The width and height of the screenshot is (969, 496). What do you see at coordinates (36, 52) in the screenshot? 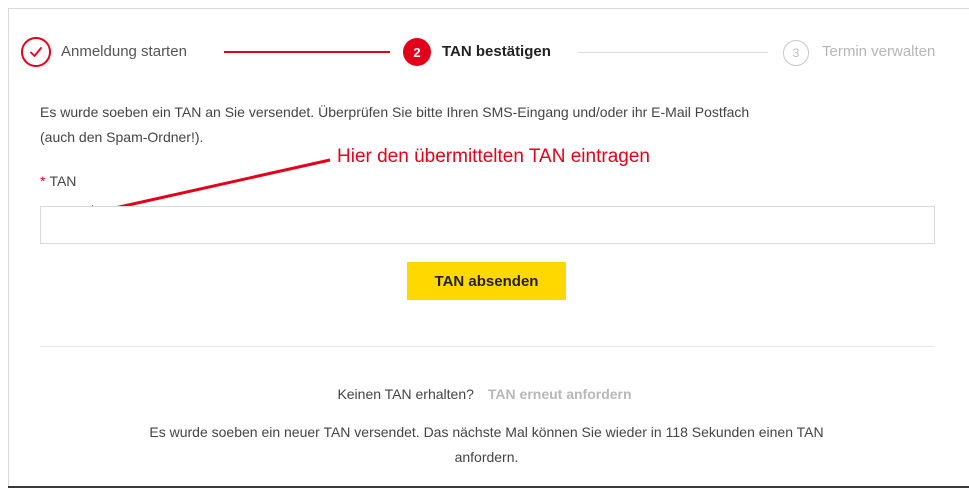
I see `check-icon` at bounding box center [36, 52].